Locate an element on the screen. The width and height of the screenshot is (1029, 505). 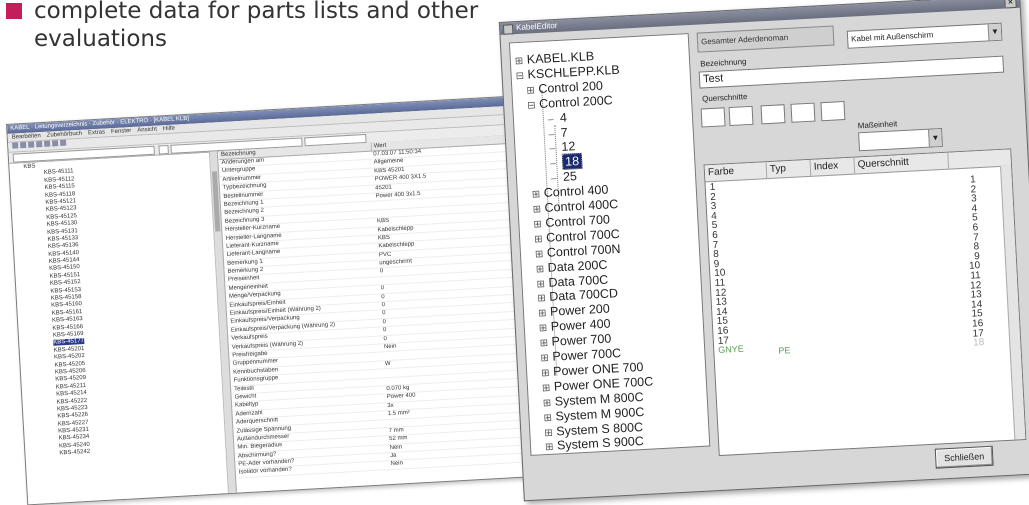
tree-item-label: KBS-45226 is located at coordinates (73, 416).